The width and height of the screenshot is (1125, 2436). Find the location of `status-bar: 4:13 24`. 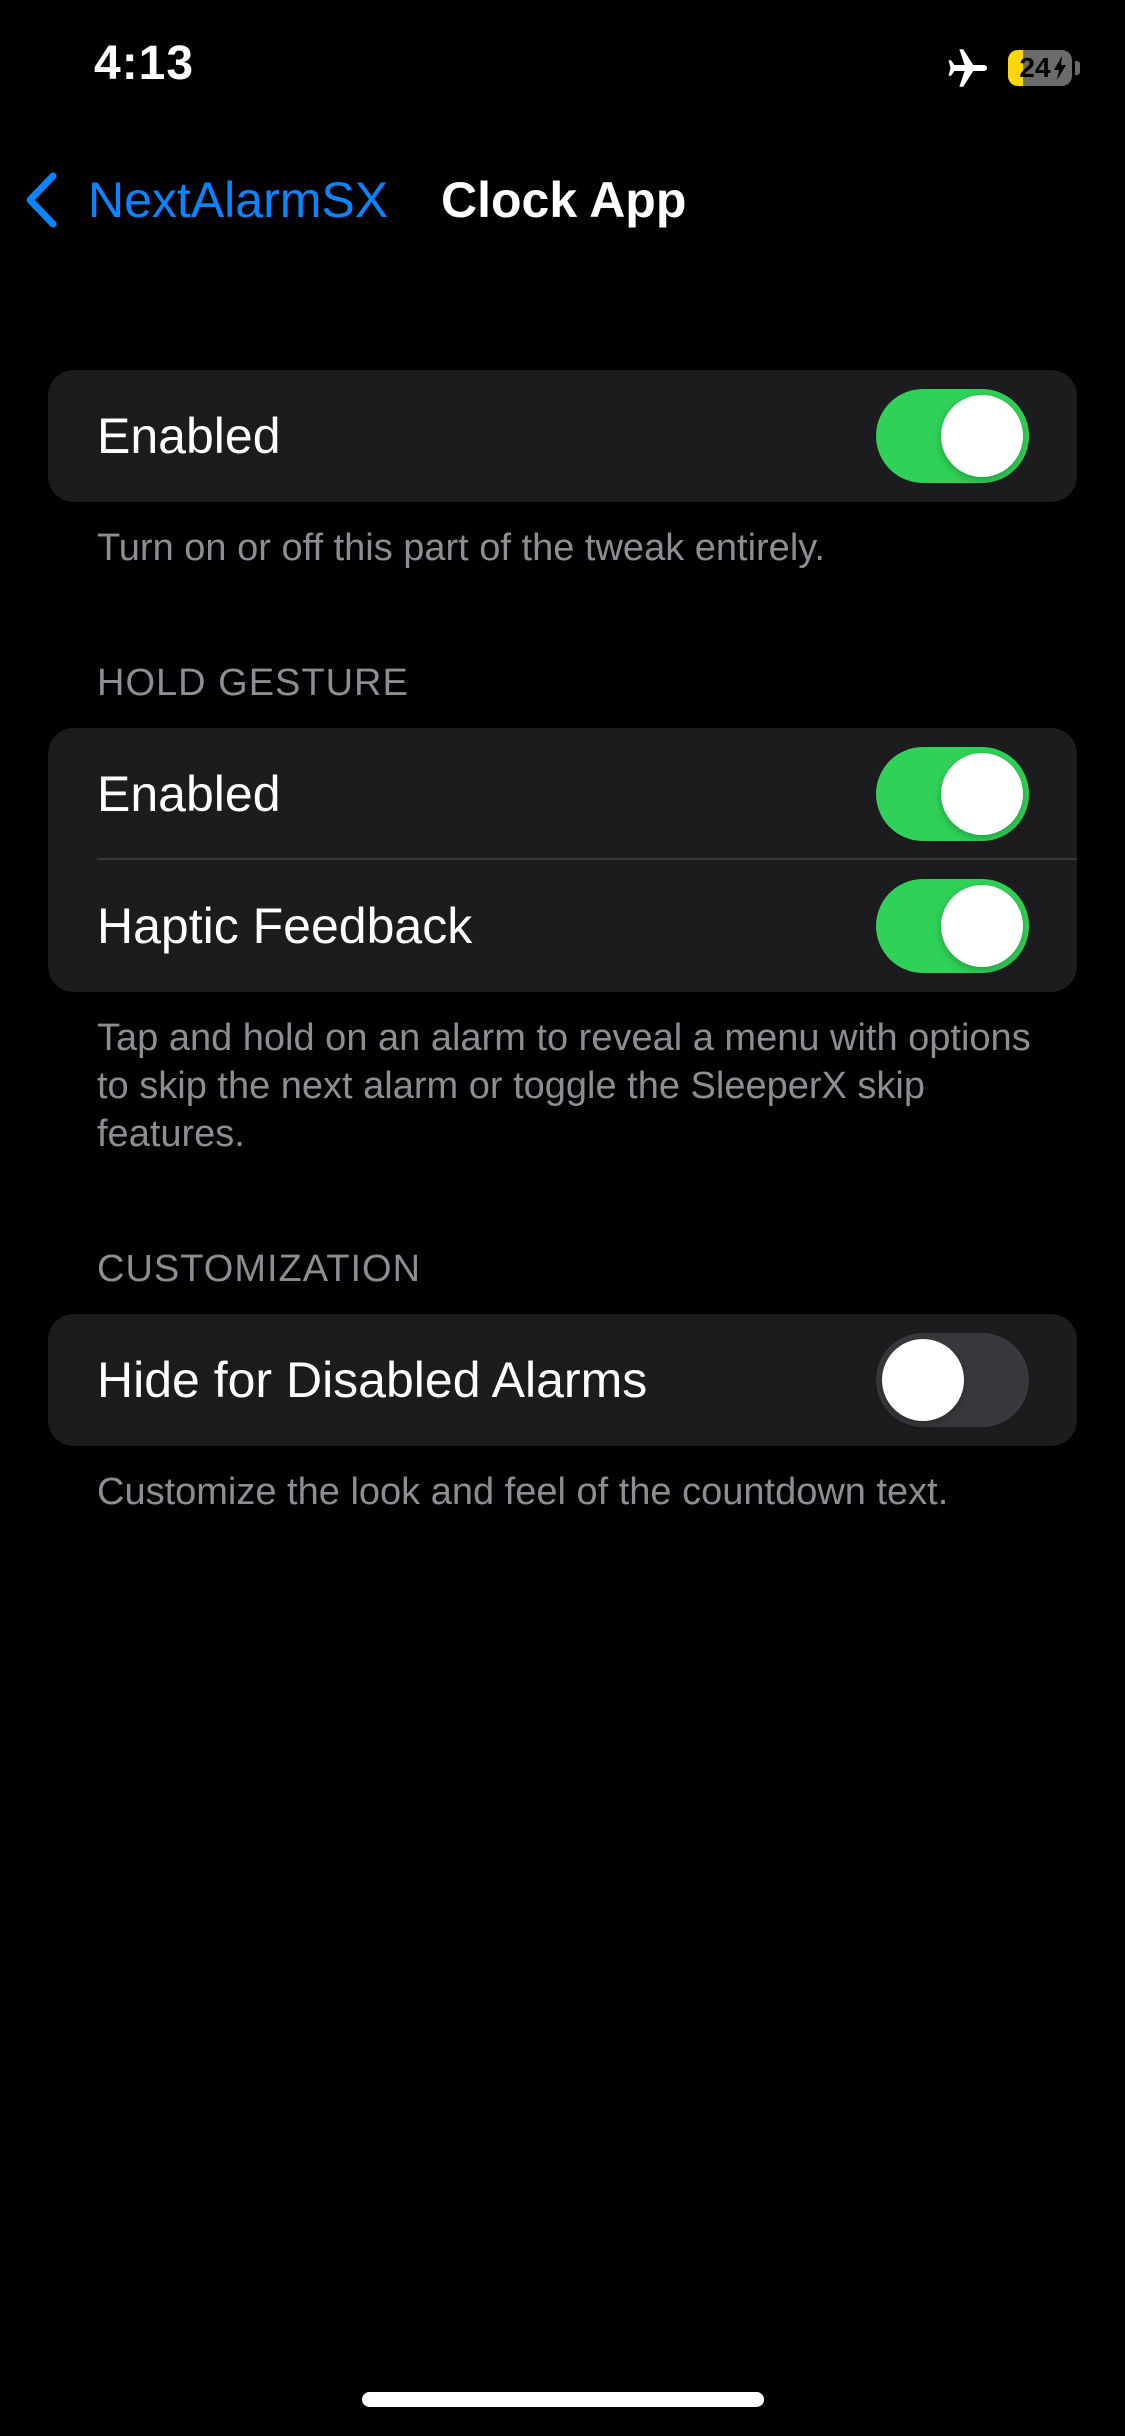

status-bar: 4:13 24 is located at coordinates (562, 70).